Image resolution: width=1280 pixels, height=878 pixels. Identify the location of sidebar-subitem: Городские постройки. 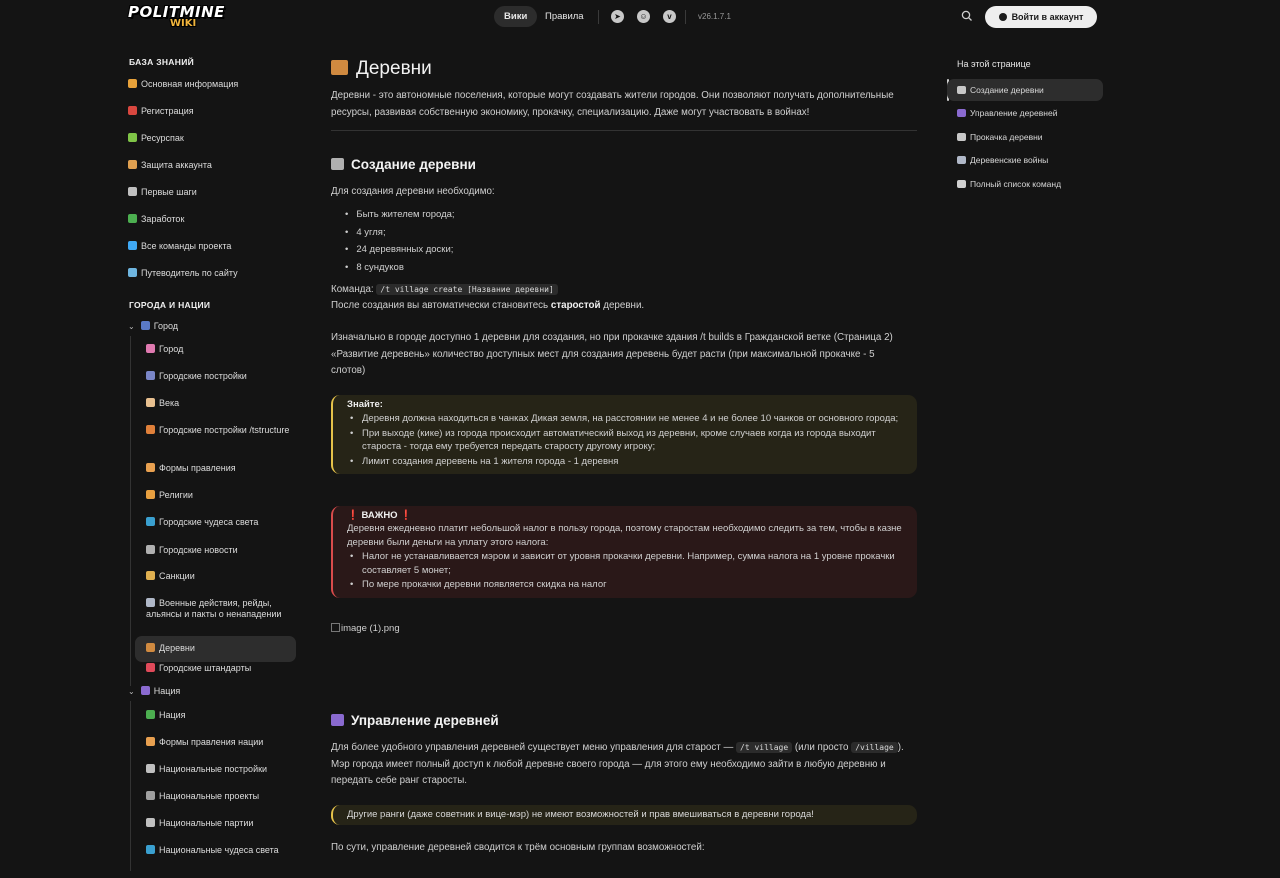
(221, 376).